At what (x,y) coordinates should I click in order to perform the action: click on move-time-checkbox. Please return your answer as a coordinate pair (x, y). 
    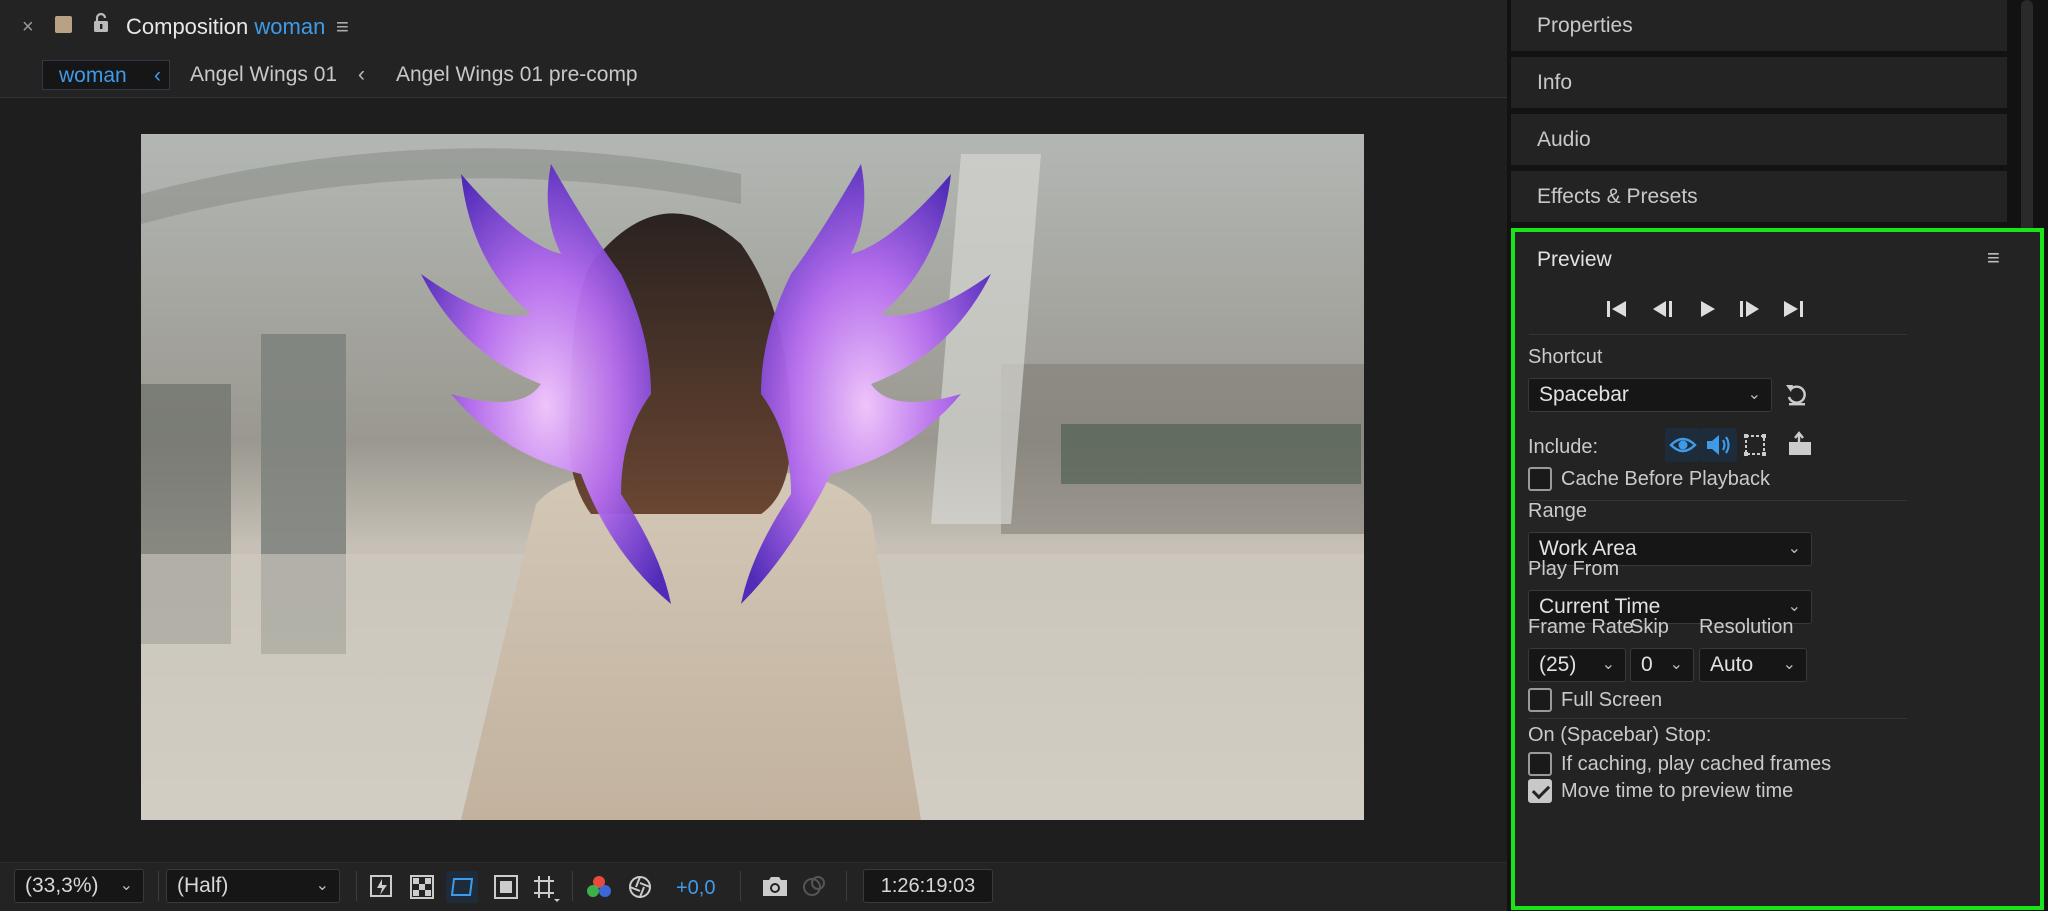
    Looking at the image, I should click on (1540, 791).